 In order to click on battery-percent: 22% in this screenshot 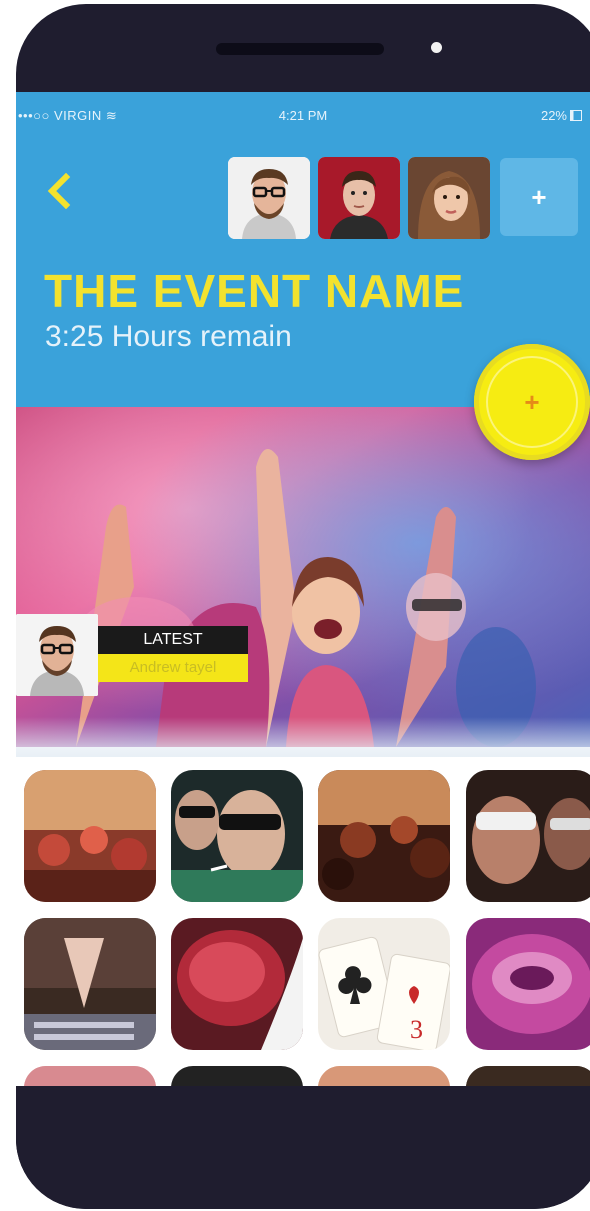, I will do `click(553, 115)`.